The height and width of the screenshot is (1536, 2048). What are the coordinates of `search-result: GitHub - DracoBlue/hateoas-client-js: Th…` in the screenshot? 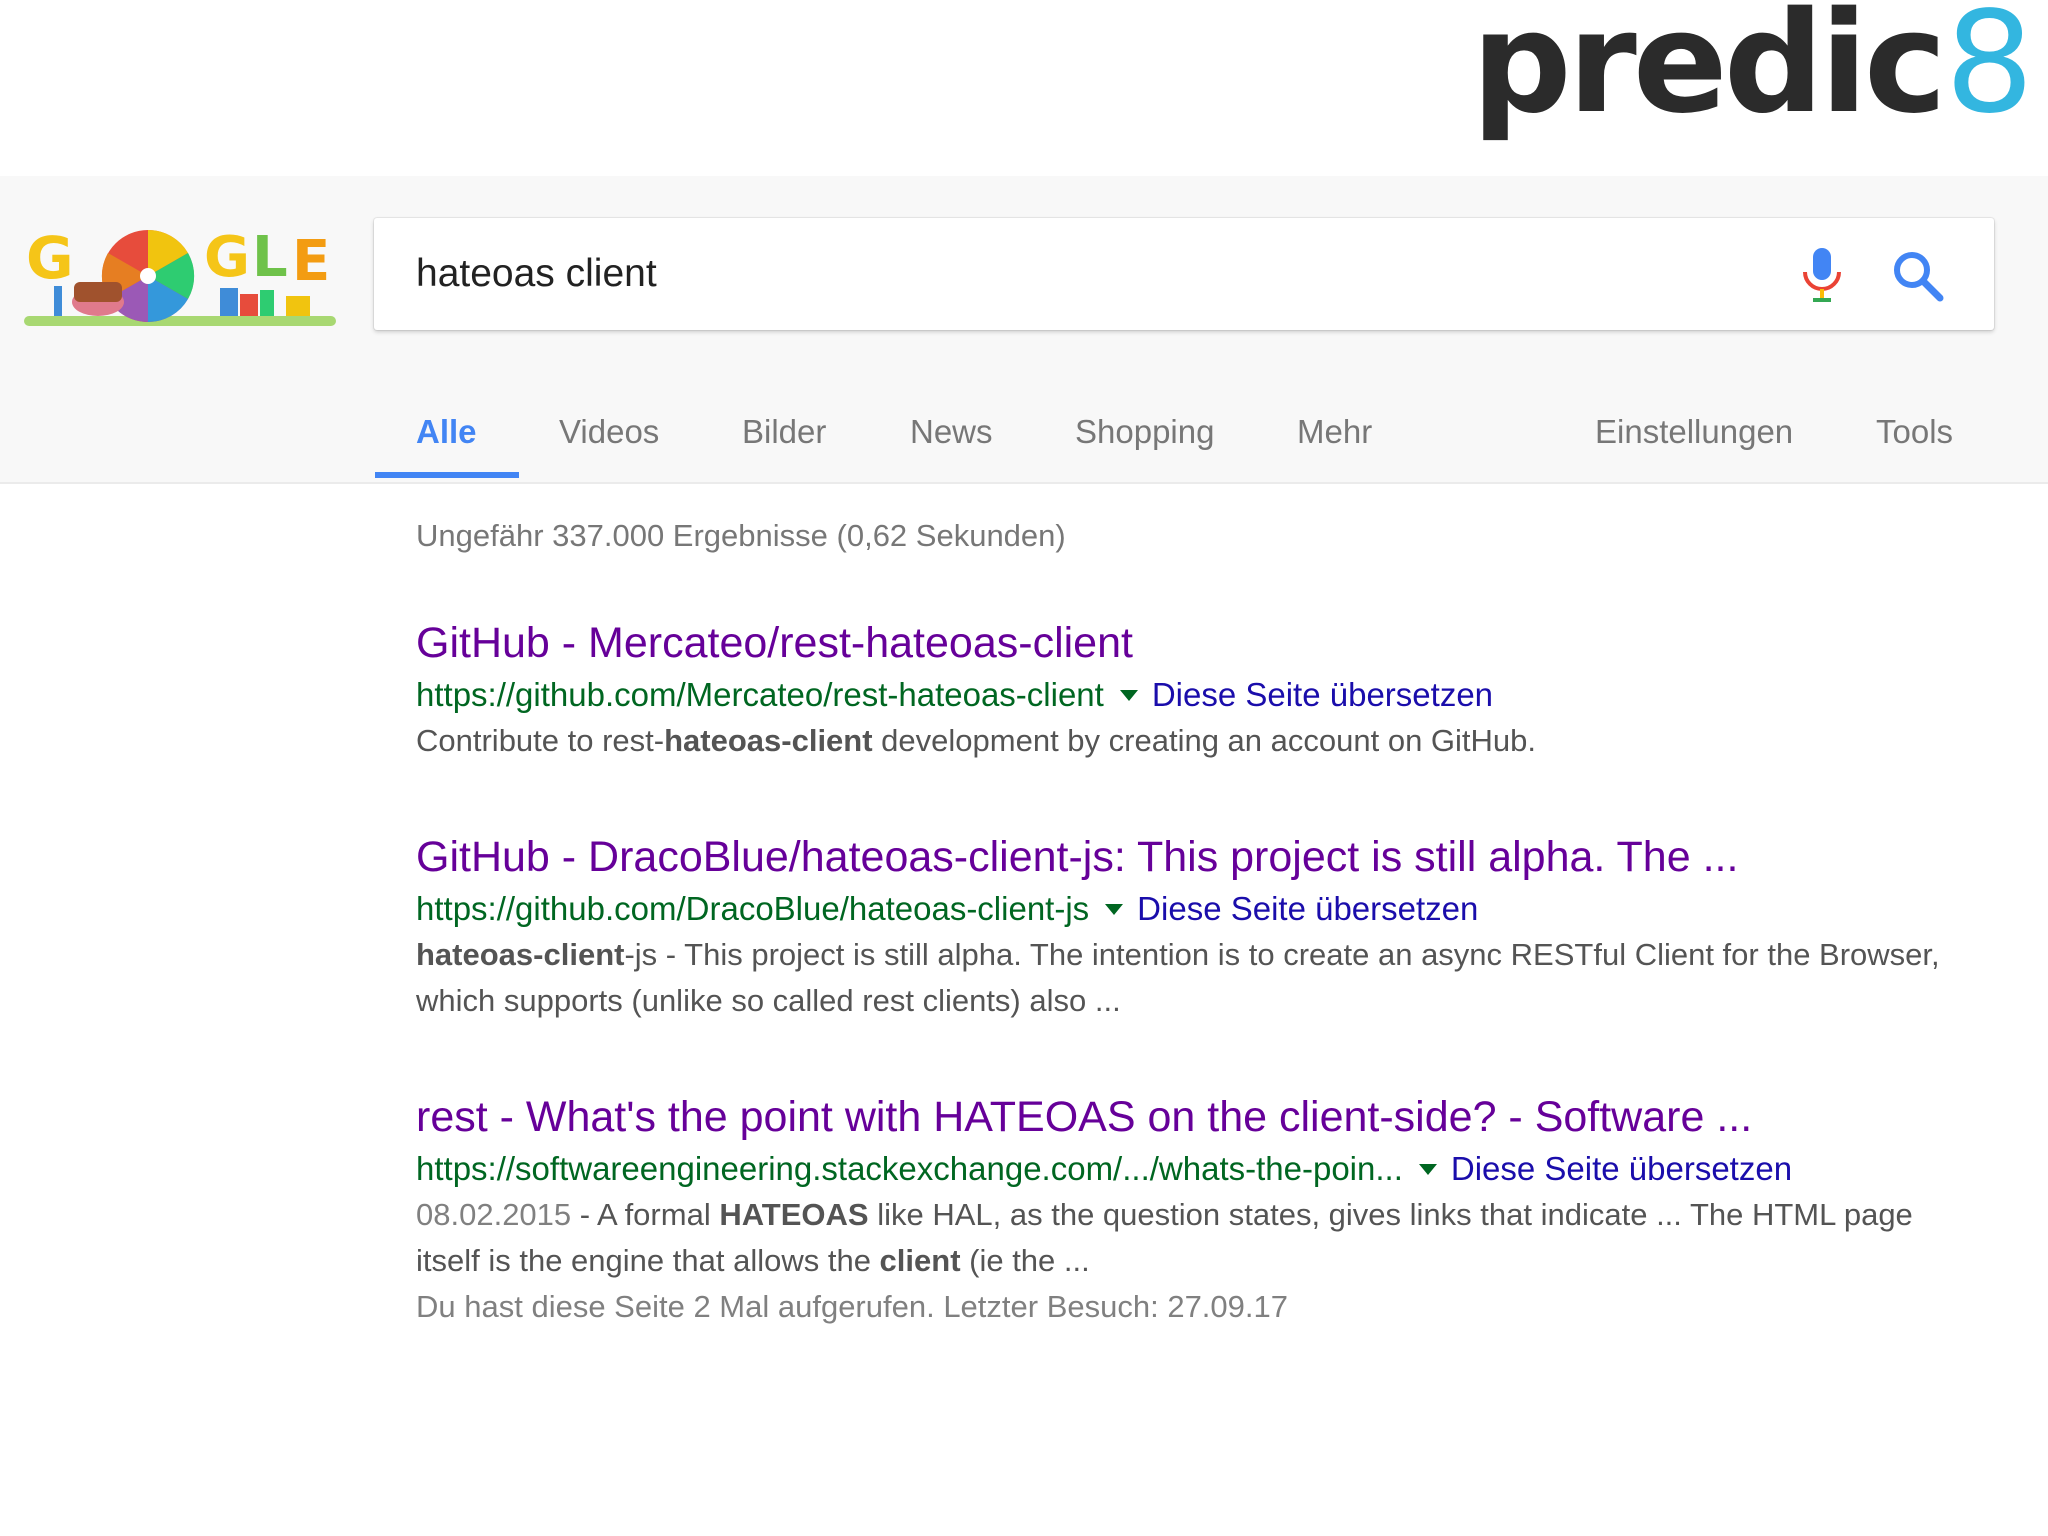 It's located at (1196, 927).